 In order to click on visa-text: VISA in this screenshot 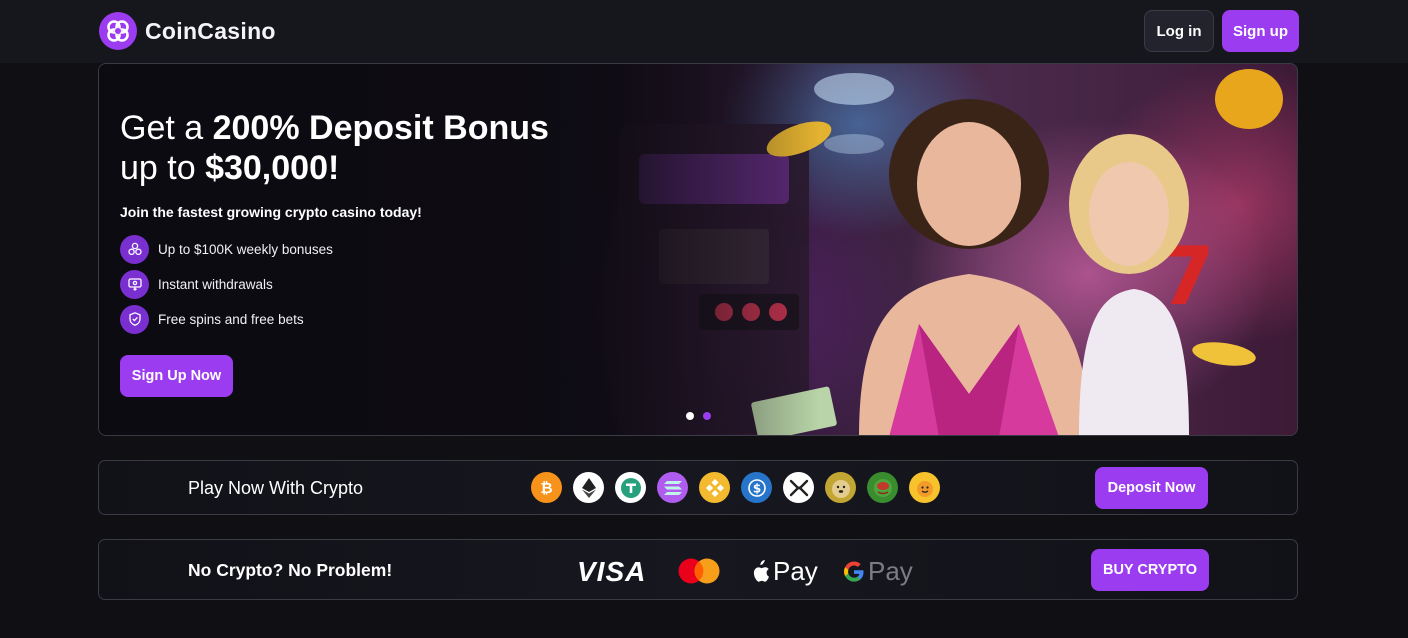, I will do `click(612, 571)`.